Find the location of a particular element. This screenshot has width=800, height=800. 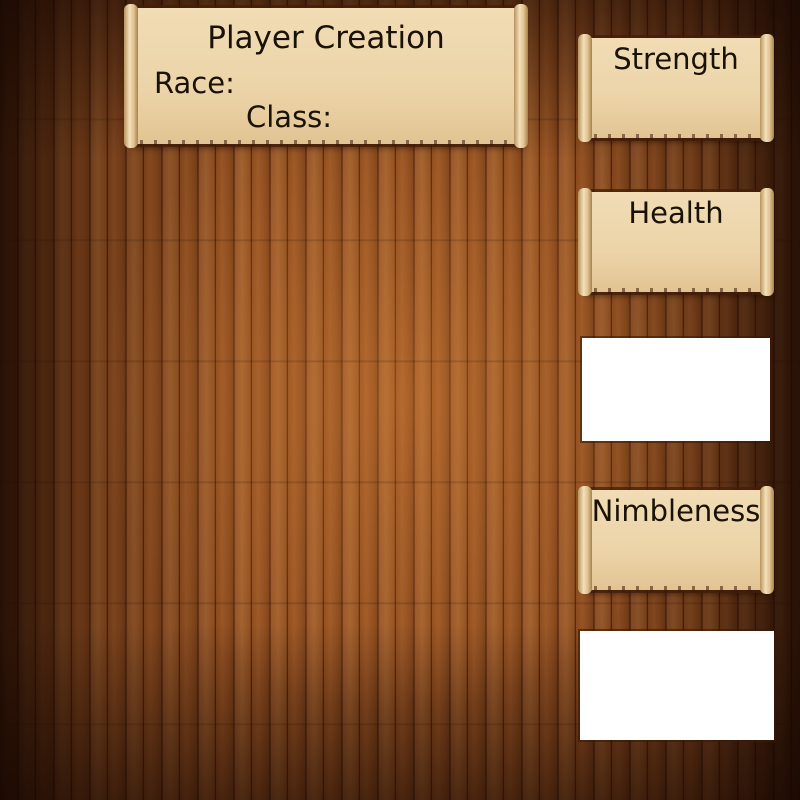

health-panel: Health is located at coordinates (676, 242).